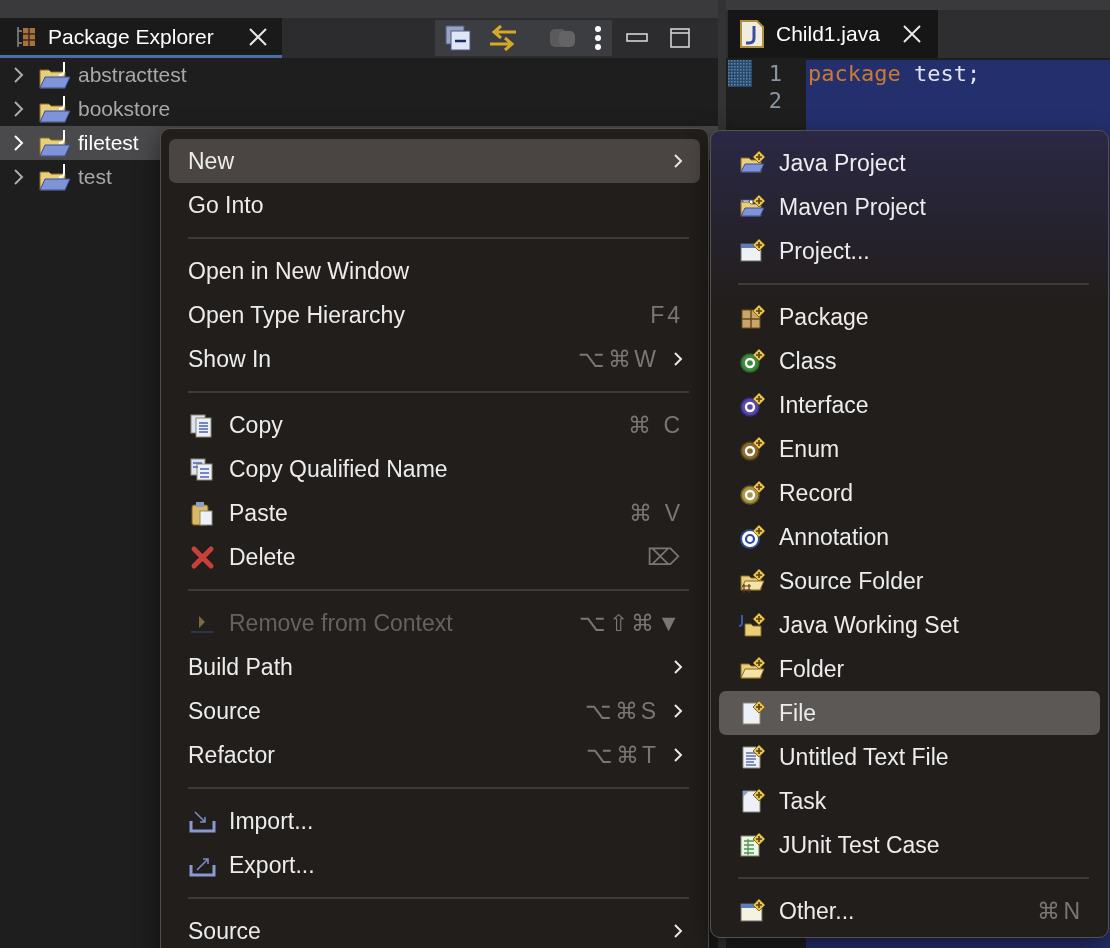  Describe the element at coordinates (622, 755) in the screenshot. I see `shortcut-label: ⌥⌘T` at that location.